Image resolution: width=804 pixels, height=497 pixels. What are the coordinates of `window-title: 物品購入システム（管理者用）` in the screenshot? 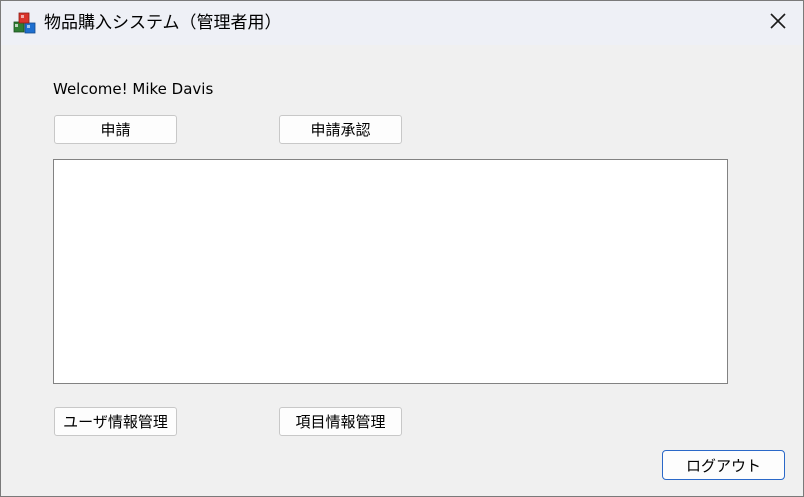 It's located at (163, 23).